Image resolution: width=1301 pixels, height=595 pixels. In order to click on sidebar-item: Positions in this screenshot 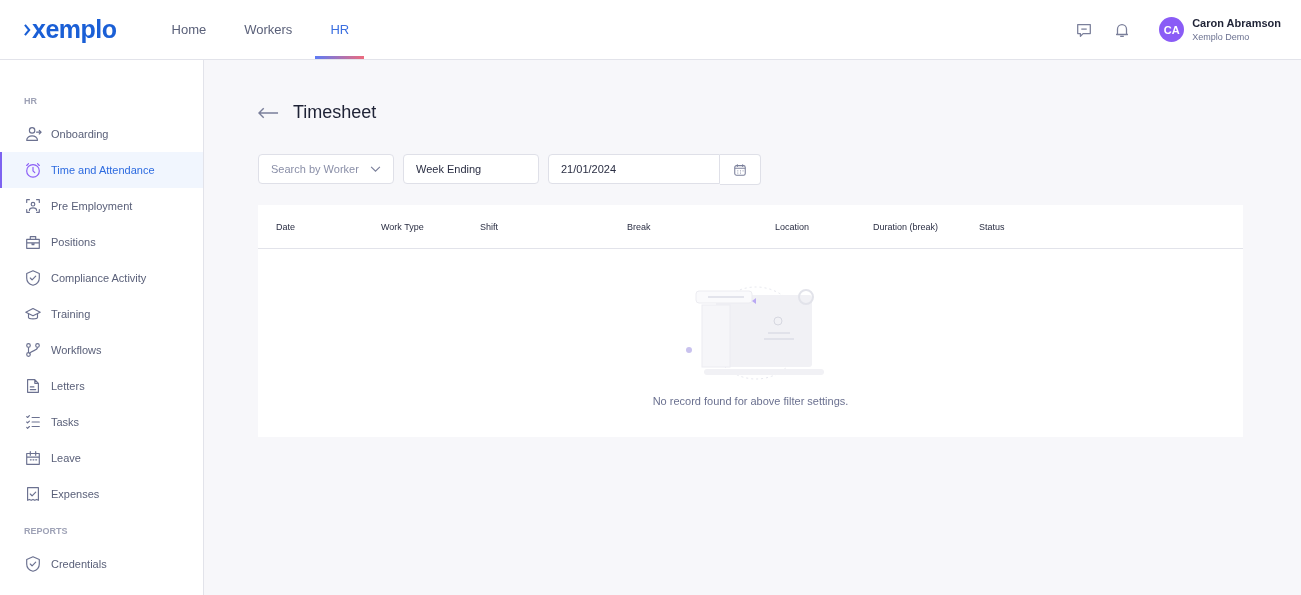, I will do `click(101, 242)`.